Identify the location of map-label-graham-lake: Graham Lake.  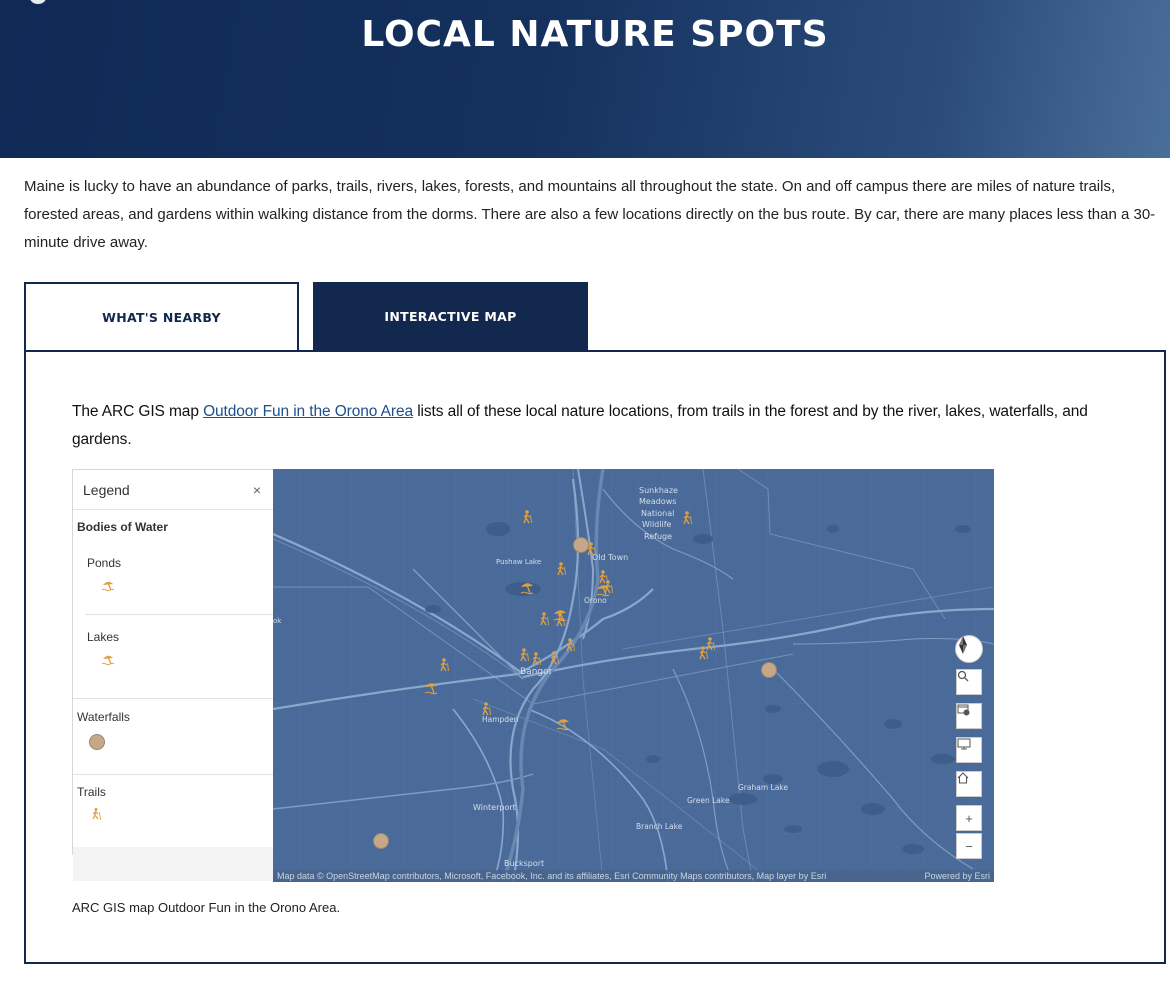
(763, 787).